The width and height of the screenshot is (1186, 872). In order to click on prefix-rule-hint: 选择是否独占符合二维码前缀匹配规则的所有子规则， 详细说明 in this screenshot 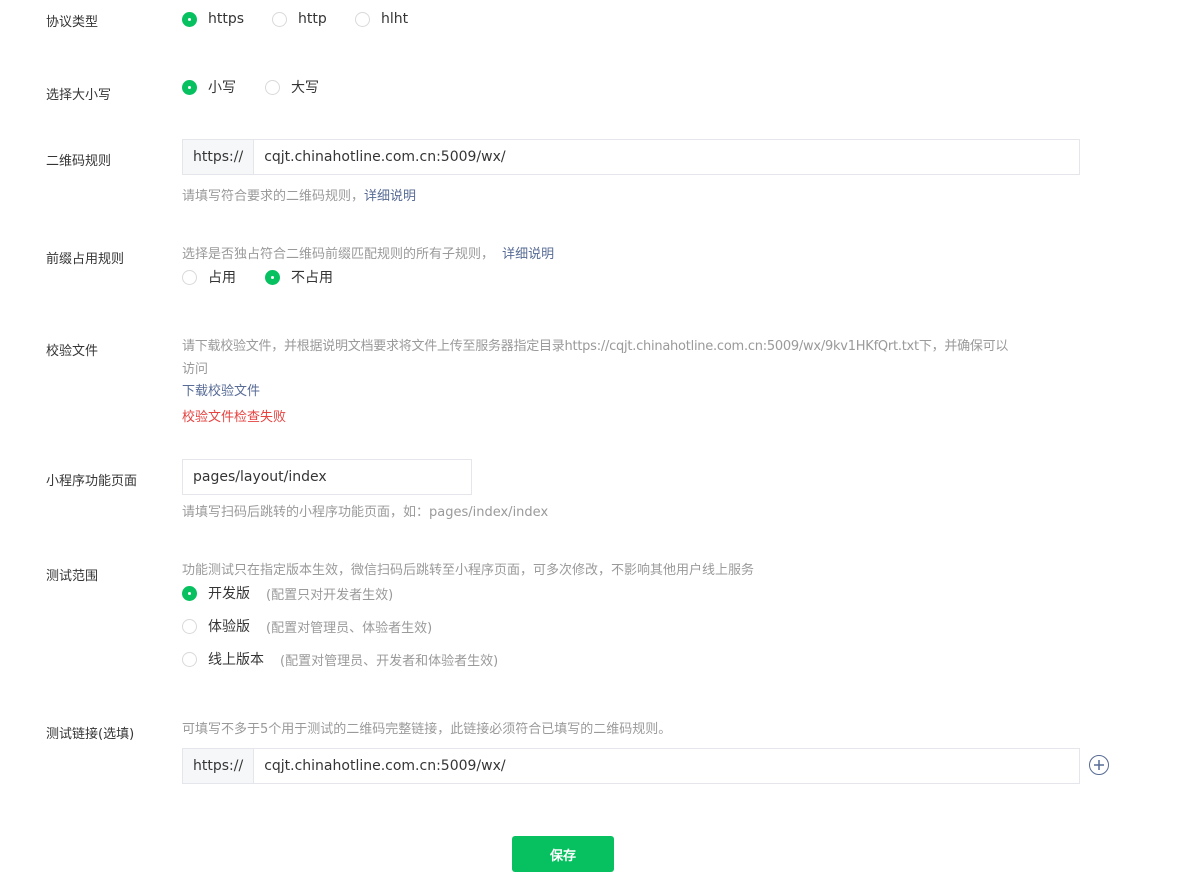, I will do `click(368, 252)`.